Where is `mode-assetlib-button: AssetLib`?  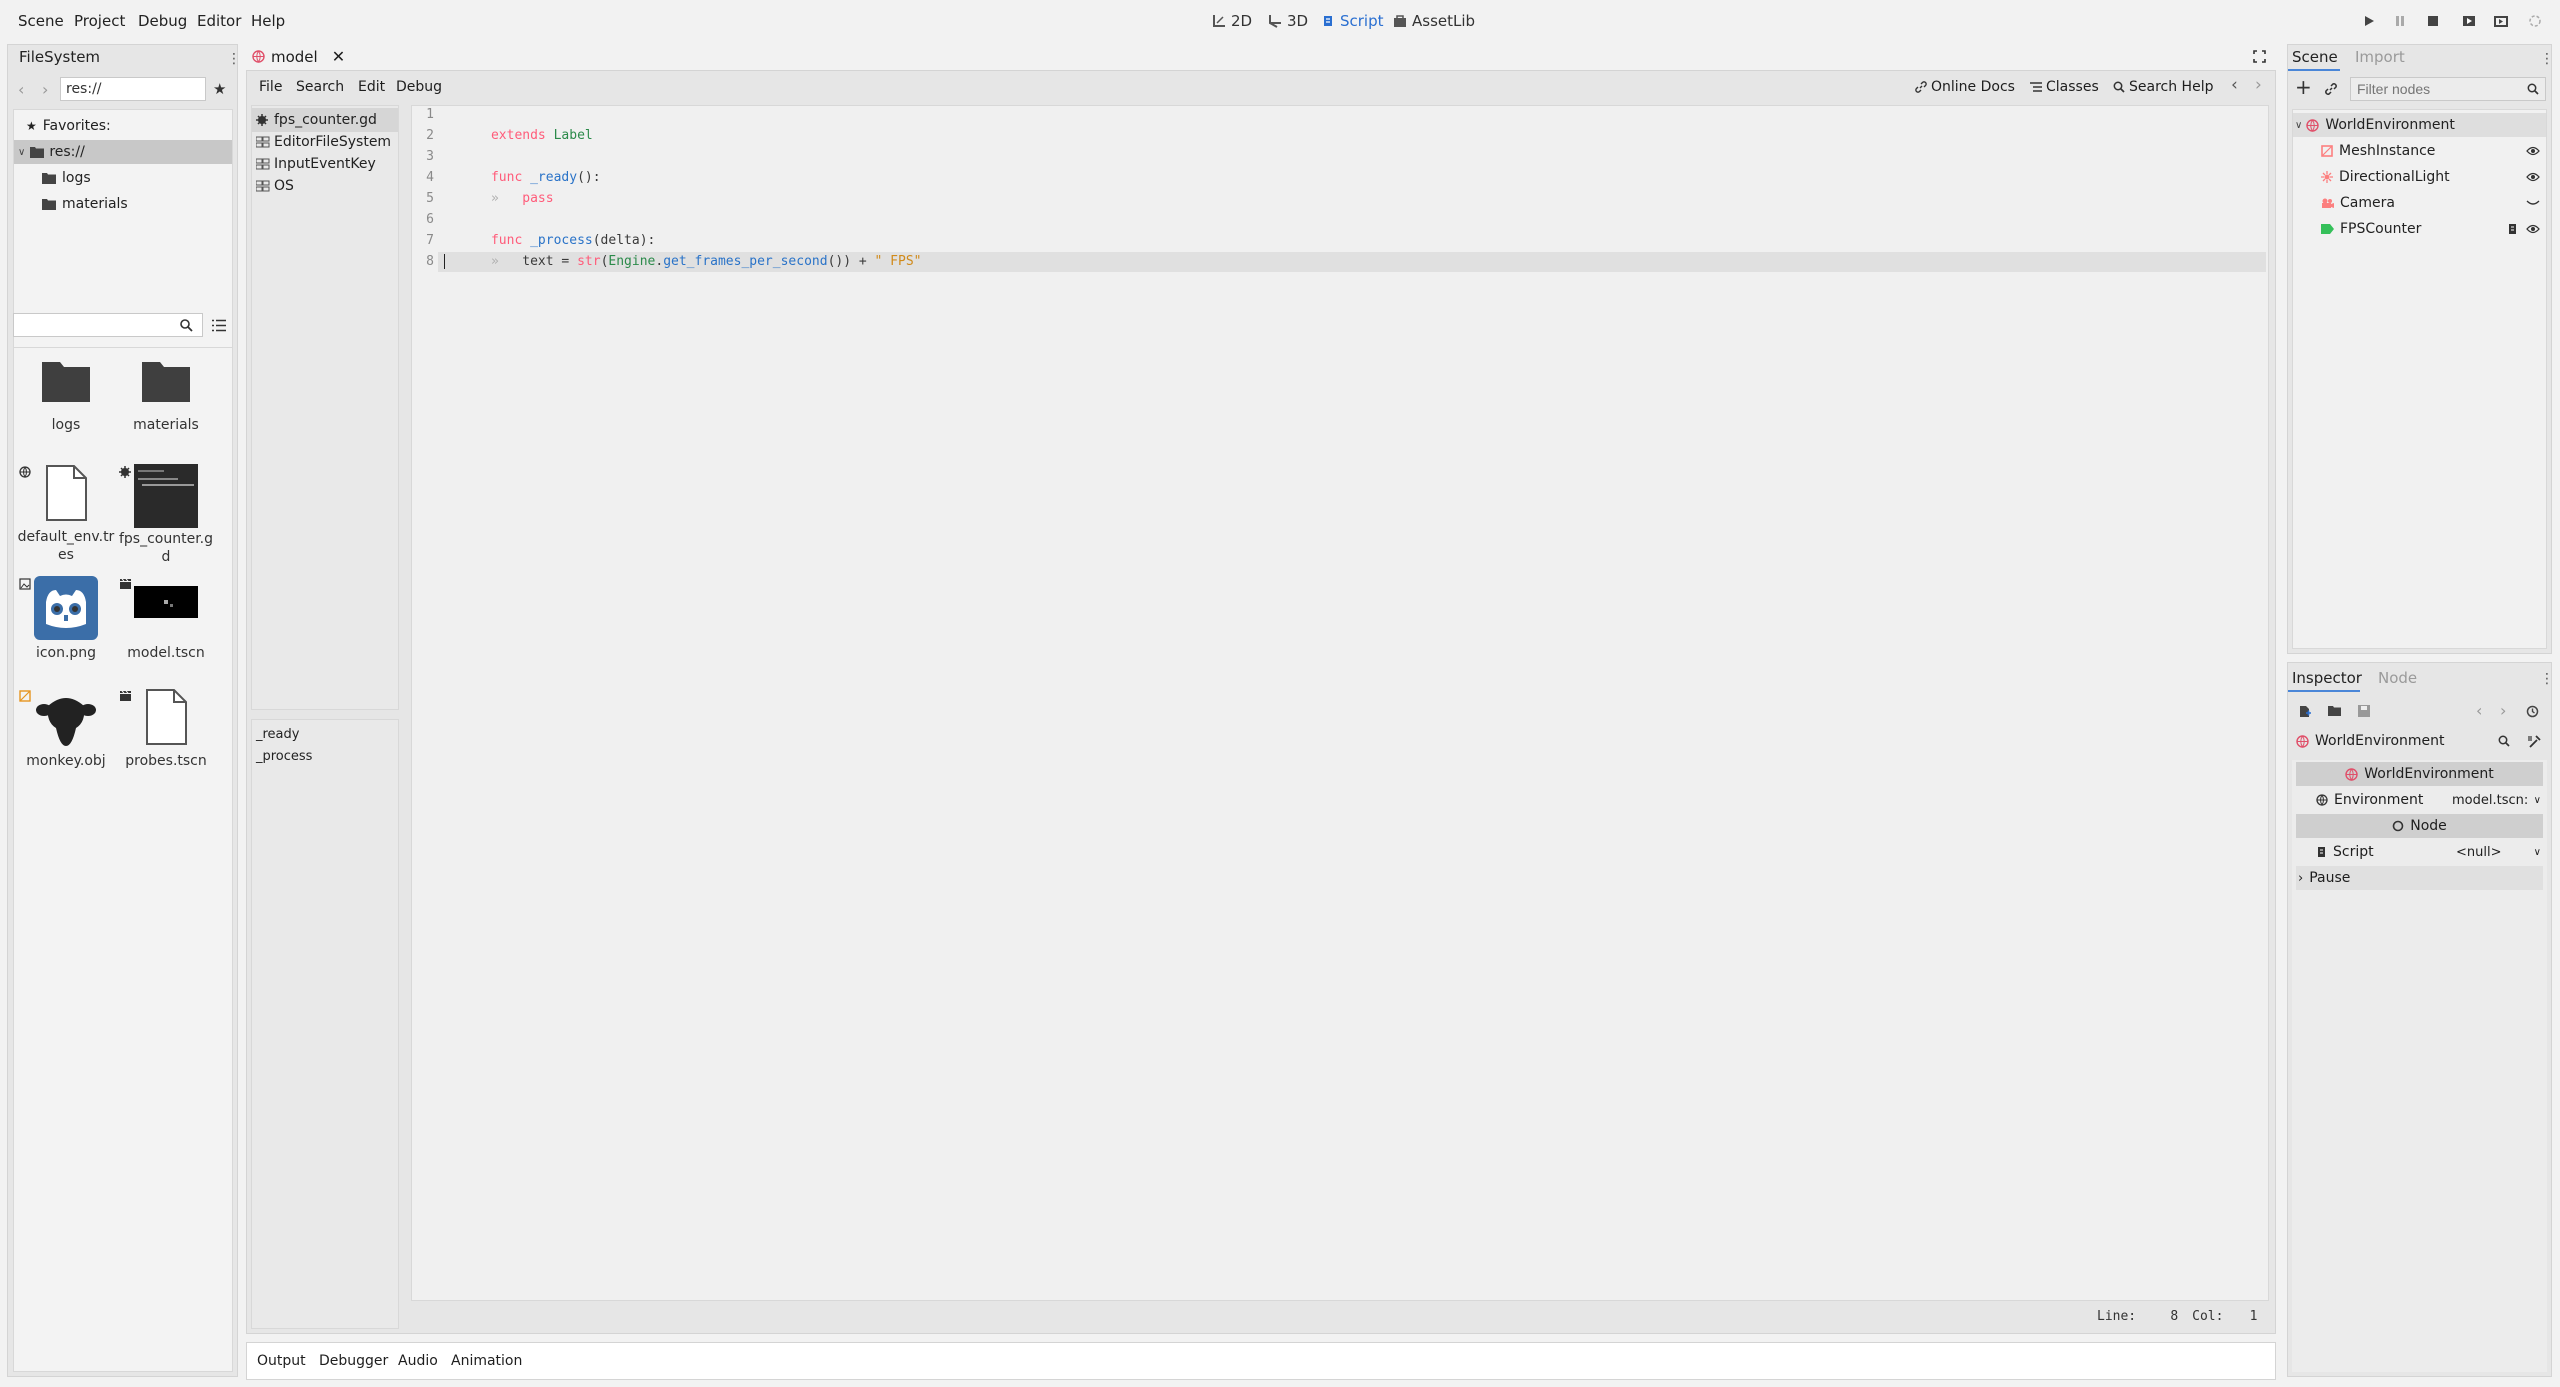
mode-assetlib-button: AssetLib is located at coordinates (1434, 21).